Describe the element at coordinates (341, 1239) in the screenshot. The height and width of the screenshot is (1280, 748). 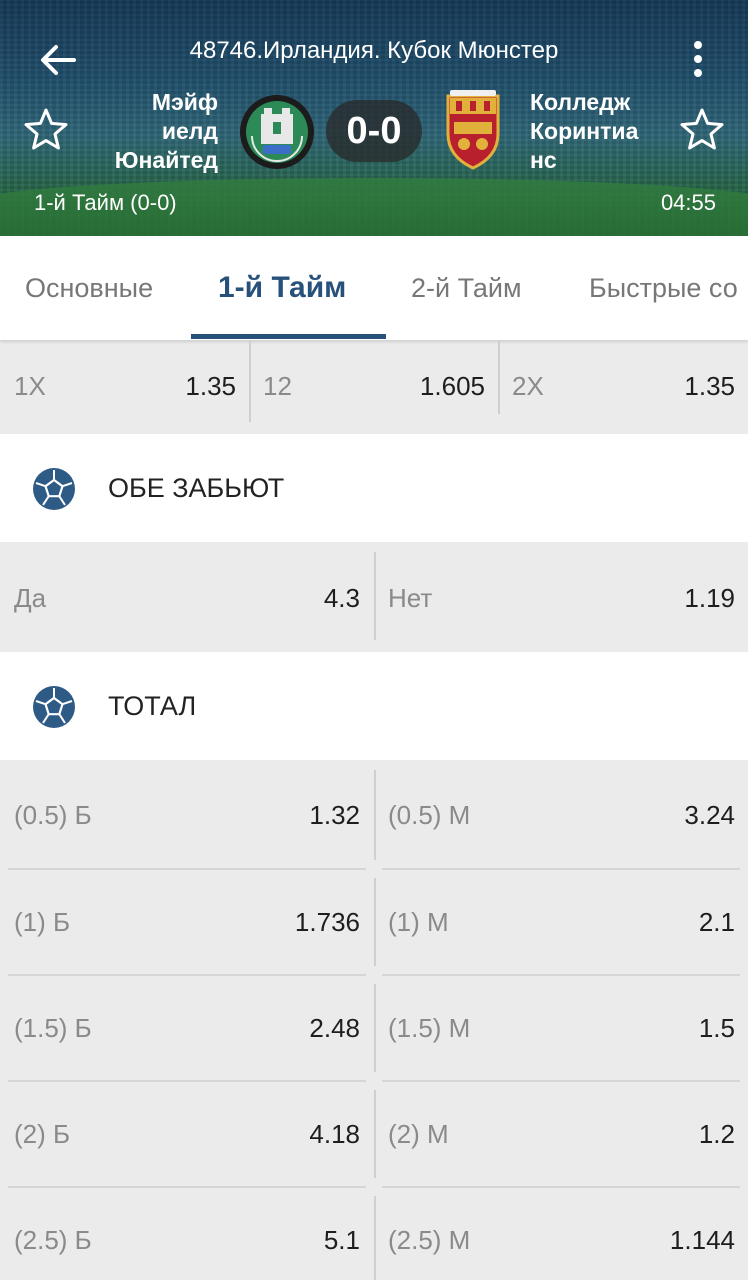
I see `odds-value: 5.1` at that location.